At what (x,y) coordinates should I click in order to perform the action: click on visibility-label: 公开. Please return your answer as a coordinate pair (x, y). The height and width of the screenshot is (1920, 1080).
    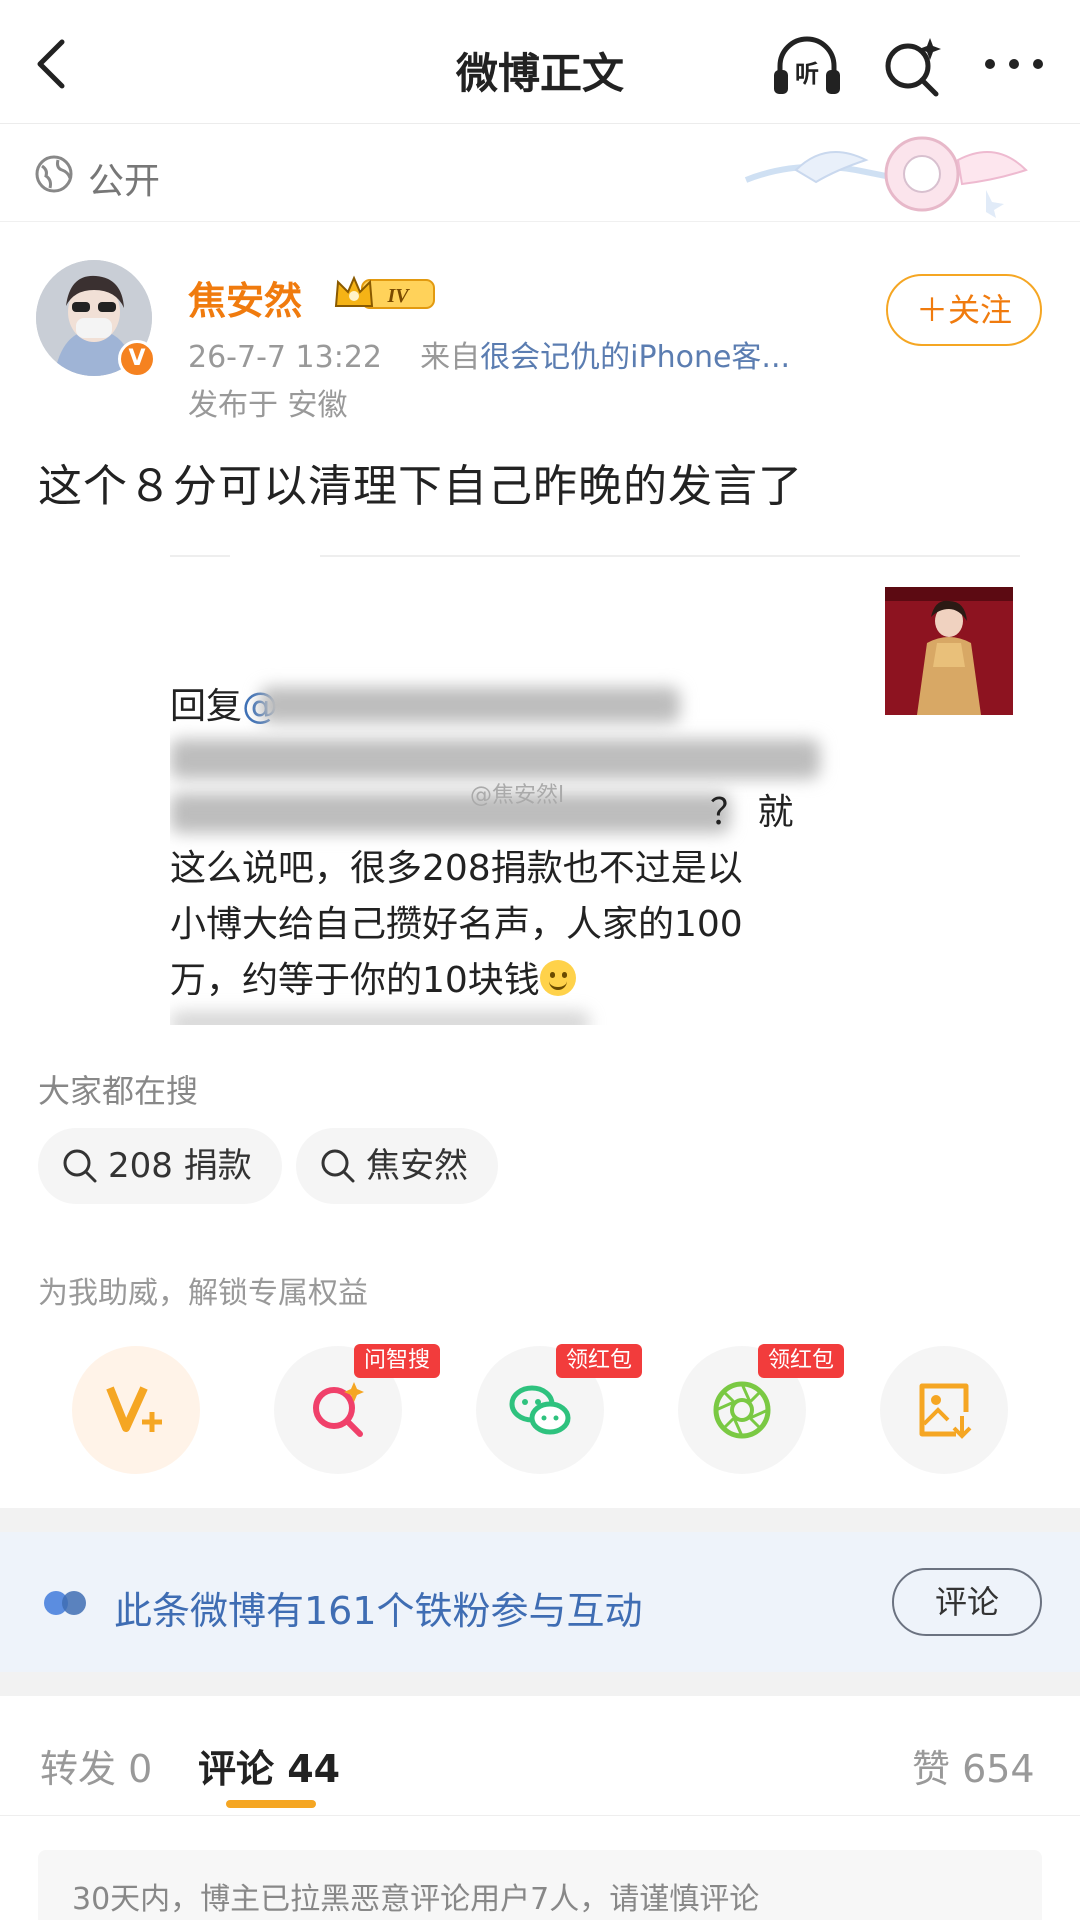
    Looking at the image, I should click on (124, 181).